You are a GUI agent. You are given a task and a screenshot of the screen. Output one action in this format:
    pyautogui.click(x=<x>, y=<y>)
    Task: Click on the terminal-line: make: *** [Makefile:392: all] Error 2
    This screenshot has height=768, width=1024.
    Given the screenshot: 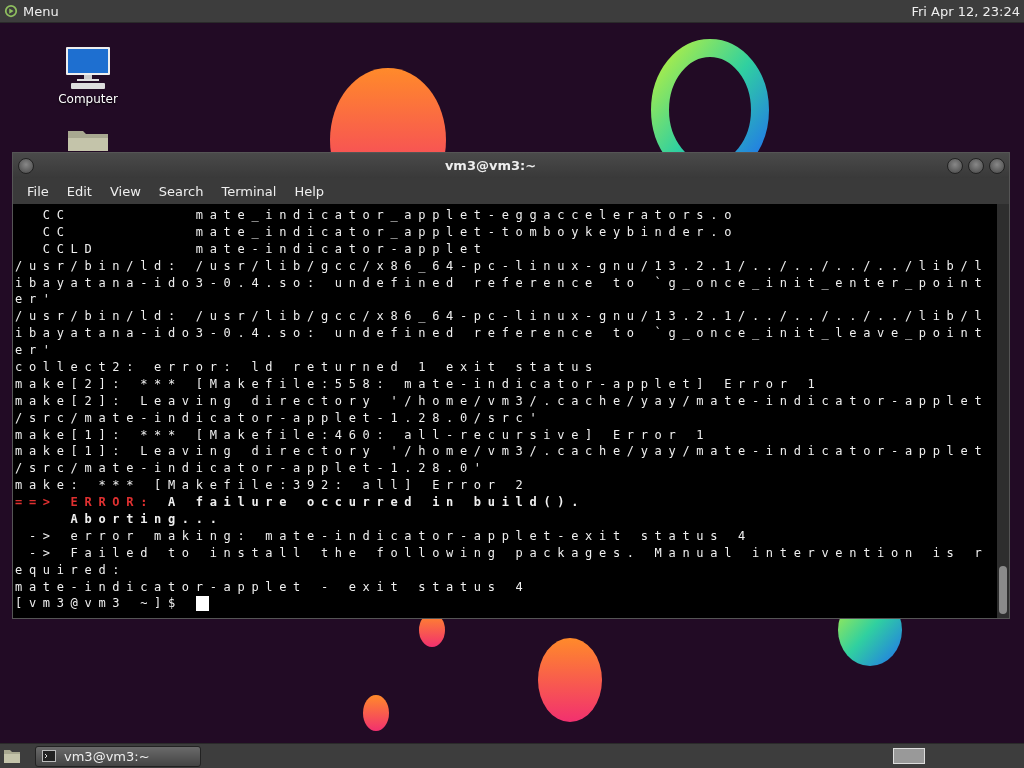 What is the action you would take?
    pyautogui.click(x=272, y=486)
    